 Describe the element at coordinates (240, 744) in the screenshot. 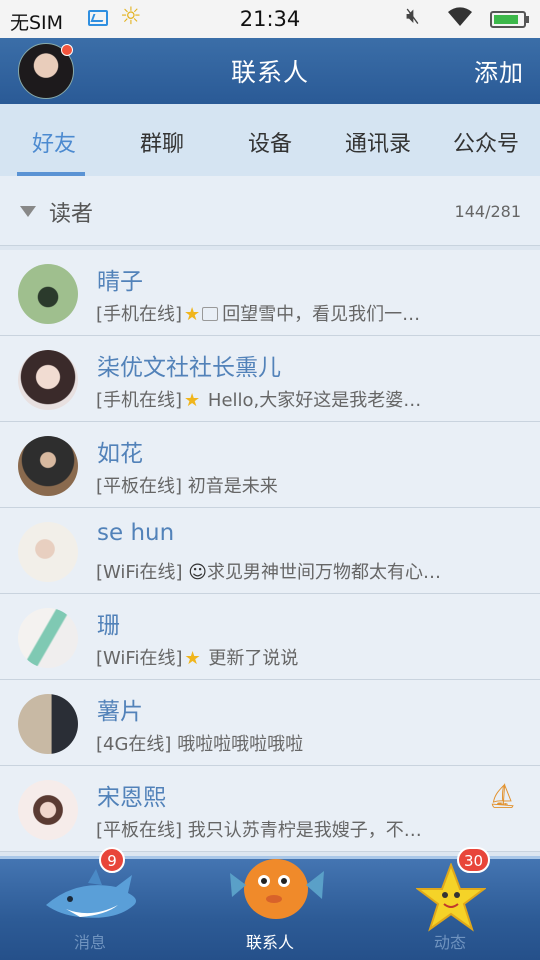

I see `contact-message: 哦啦啦哦啦哦啦` at that location.